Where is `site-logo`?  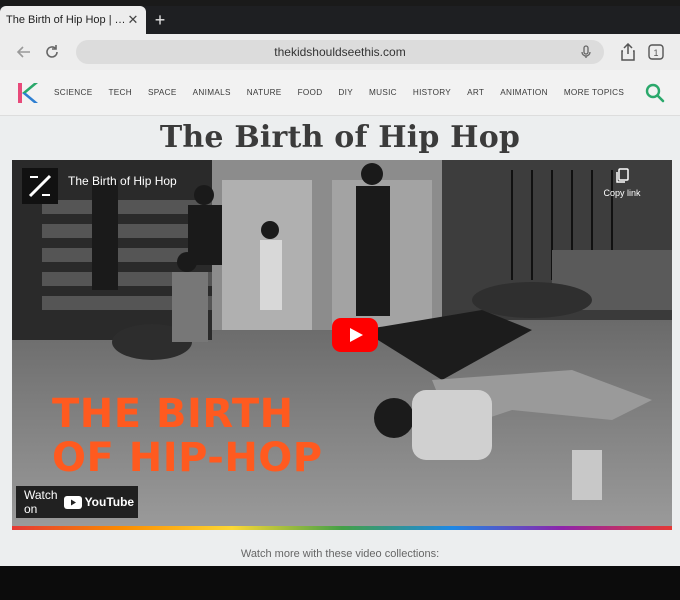 site-logo is located at coordinates (28, 93).